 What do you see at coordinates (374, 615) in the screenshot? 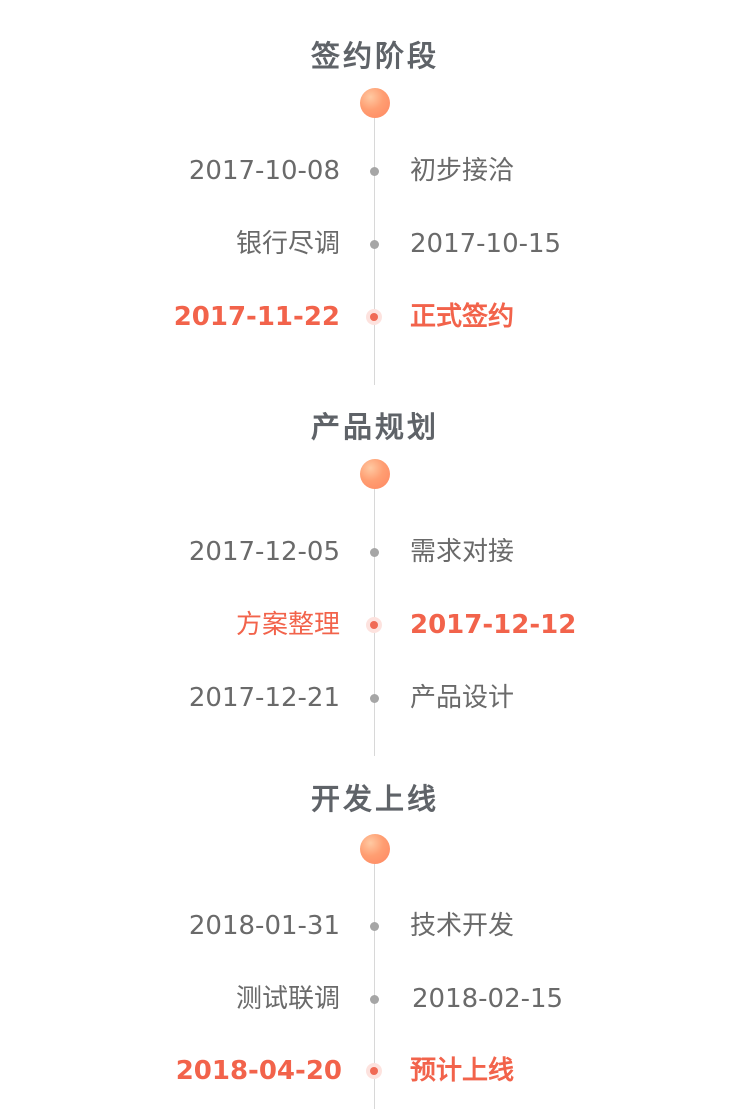
I see `timeline-line-planning` at bounding box center [374, 615].